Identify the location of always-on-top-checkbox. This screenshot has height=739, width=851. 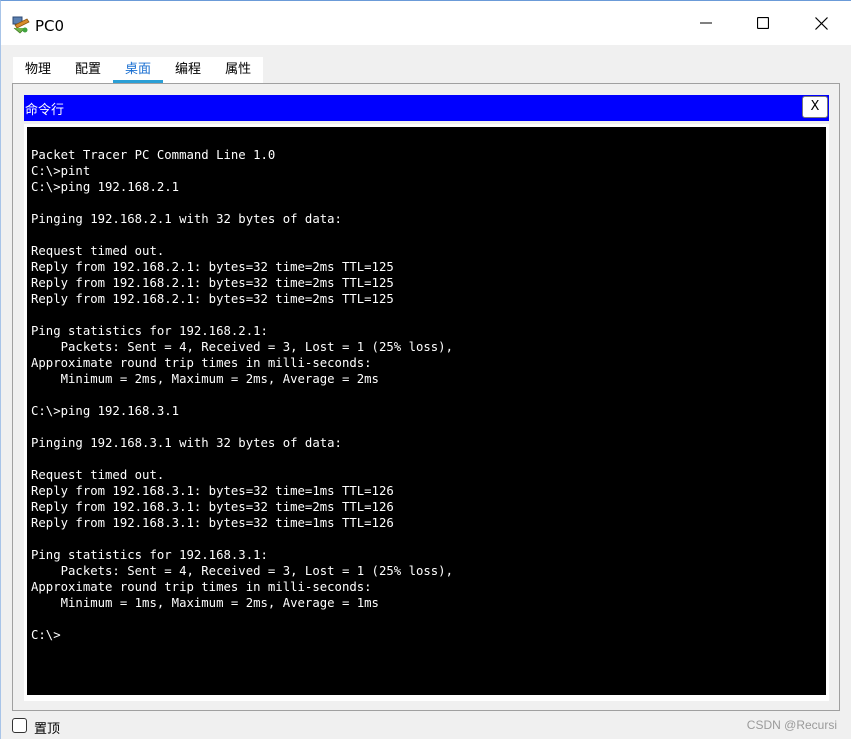
(19, 725).